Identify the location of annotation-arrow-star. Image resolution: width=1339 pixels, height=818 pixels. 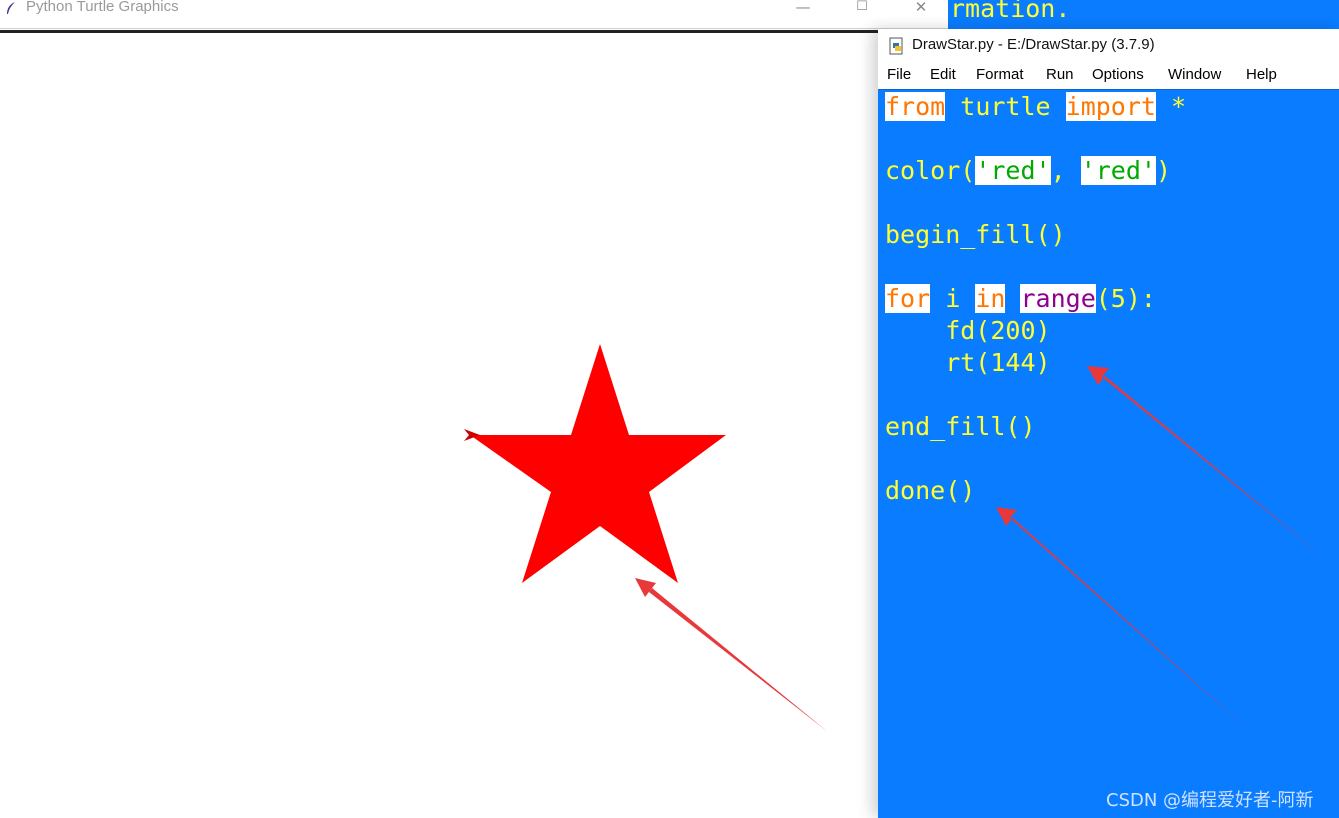
(731, 655).